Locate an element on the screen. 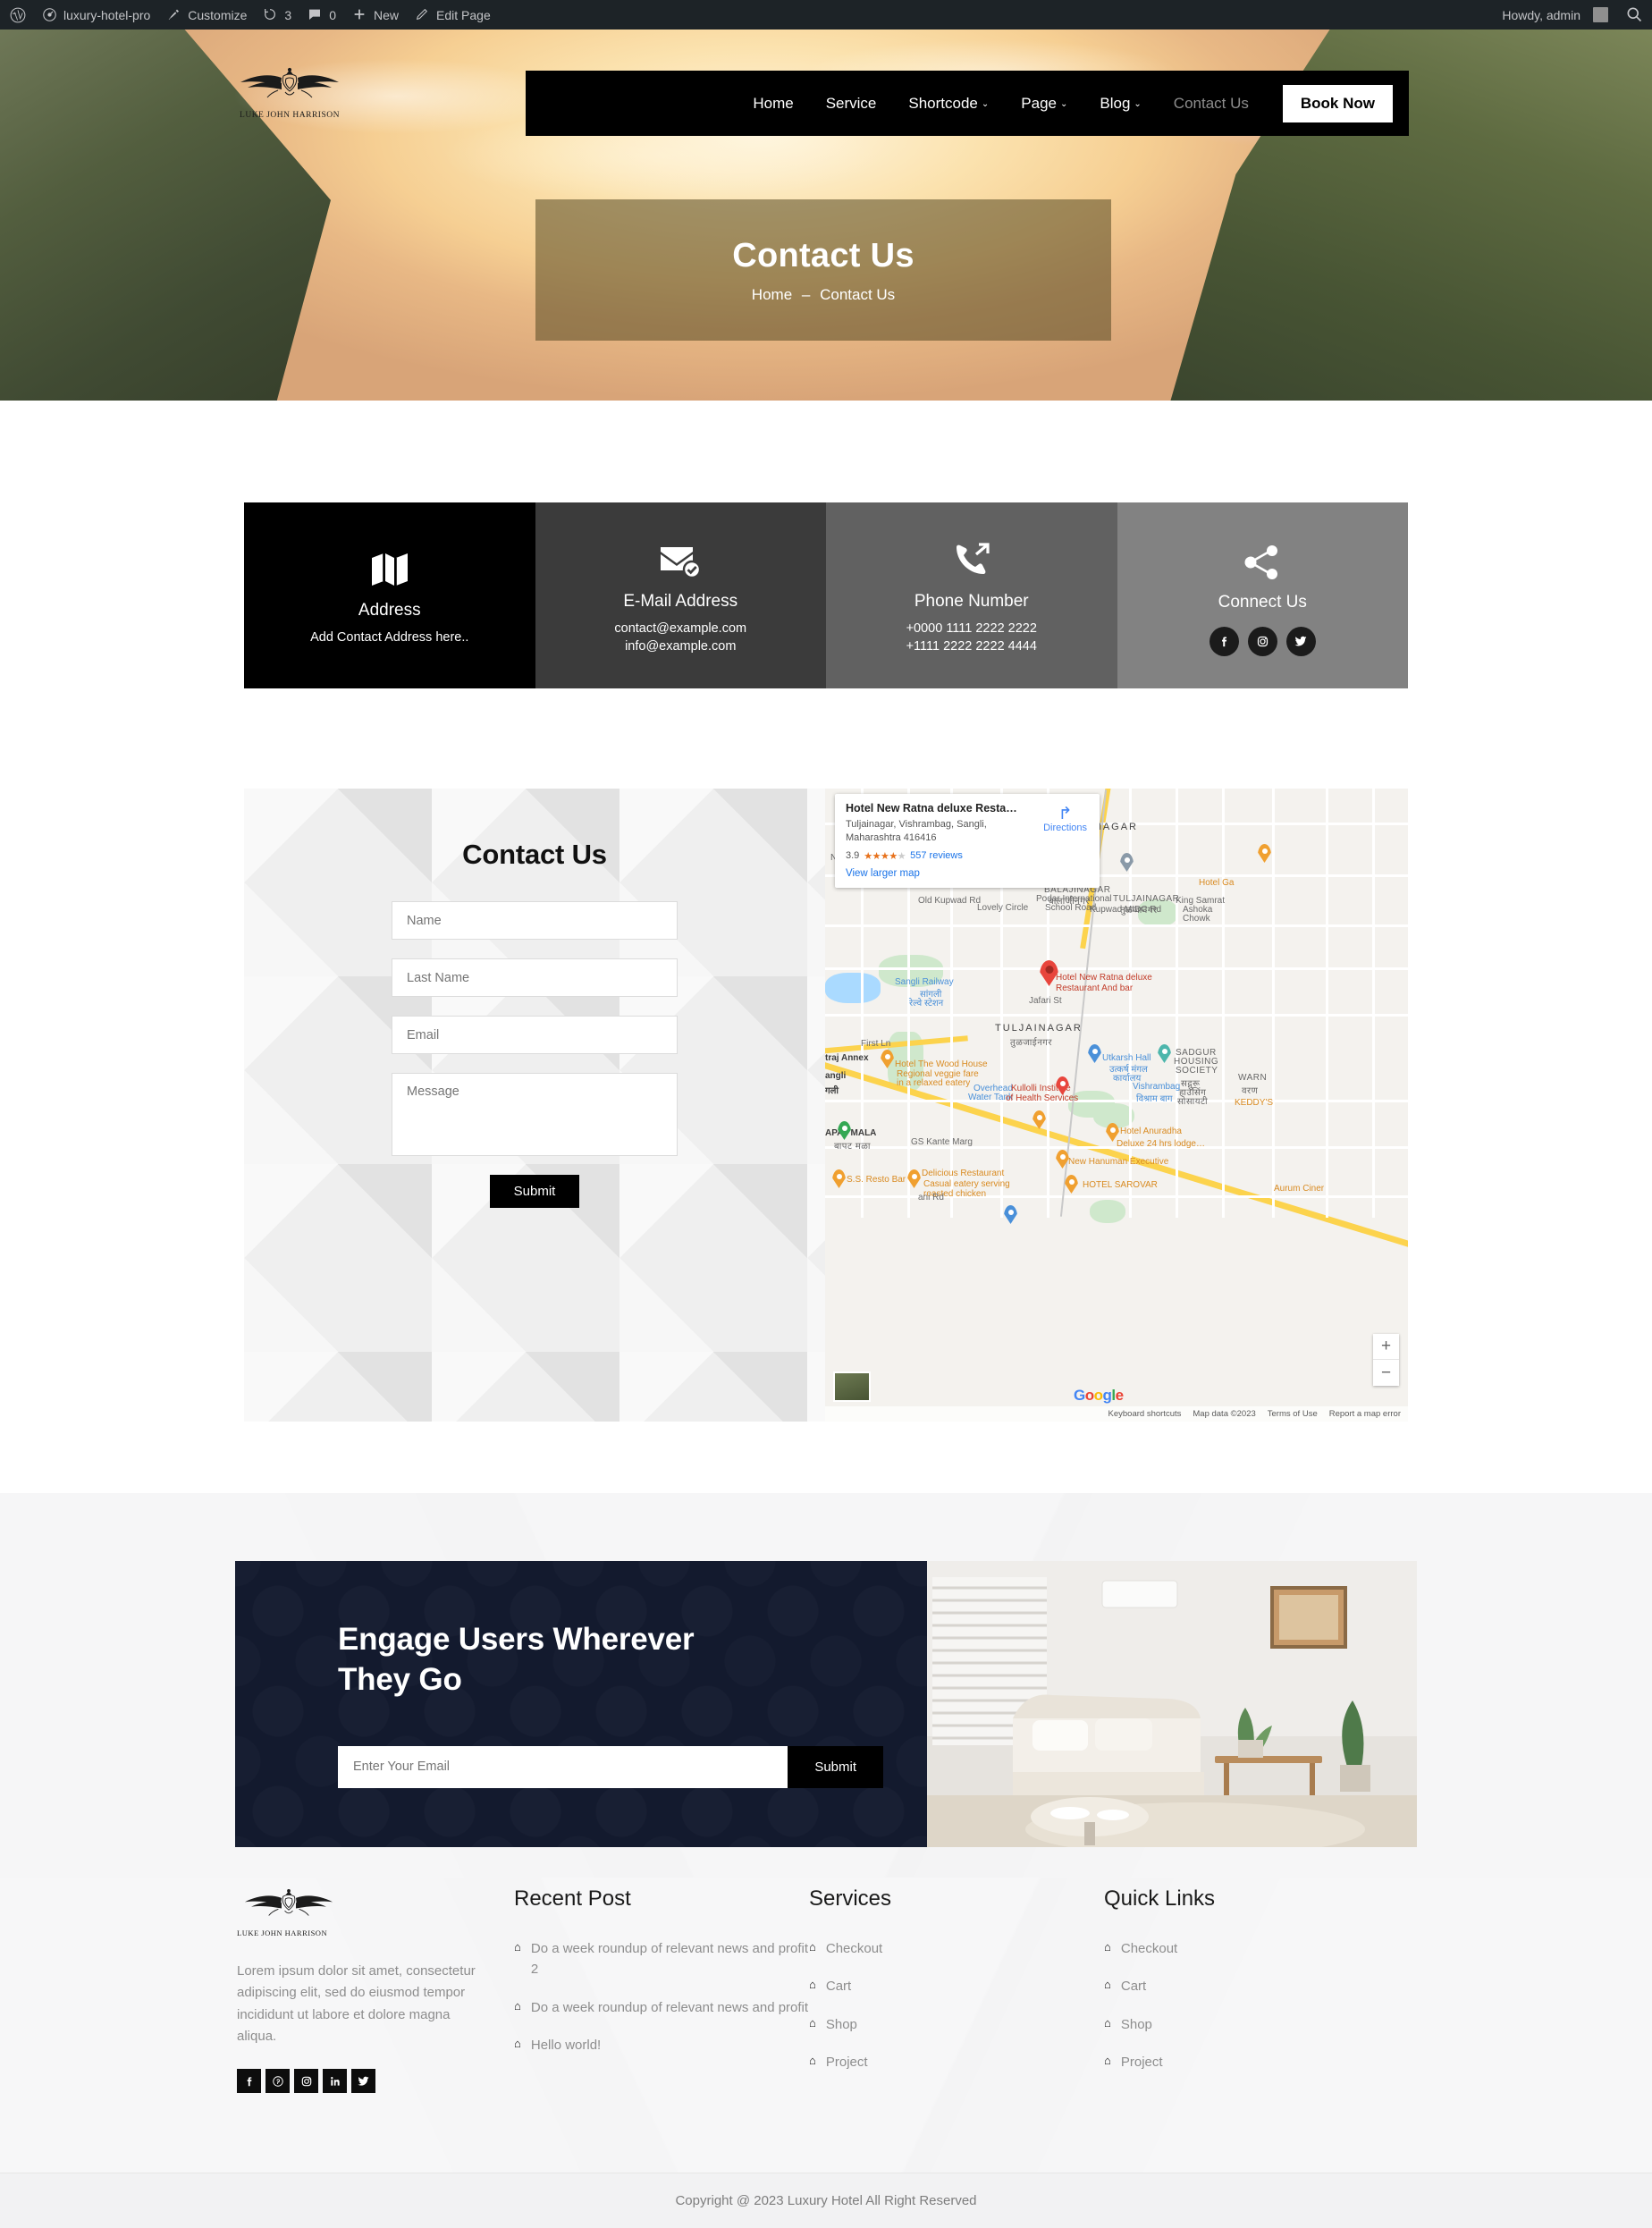 The height and width of the screenshot is (2228, 1652). view-larger-map-link: View larger map is located at coordinates (968, 874).